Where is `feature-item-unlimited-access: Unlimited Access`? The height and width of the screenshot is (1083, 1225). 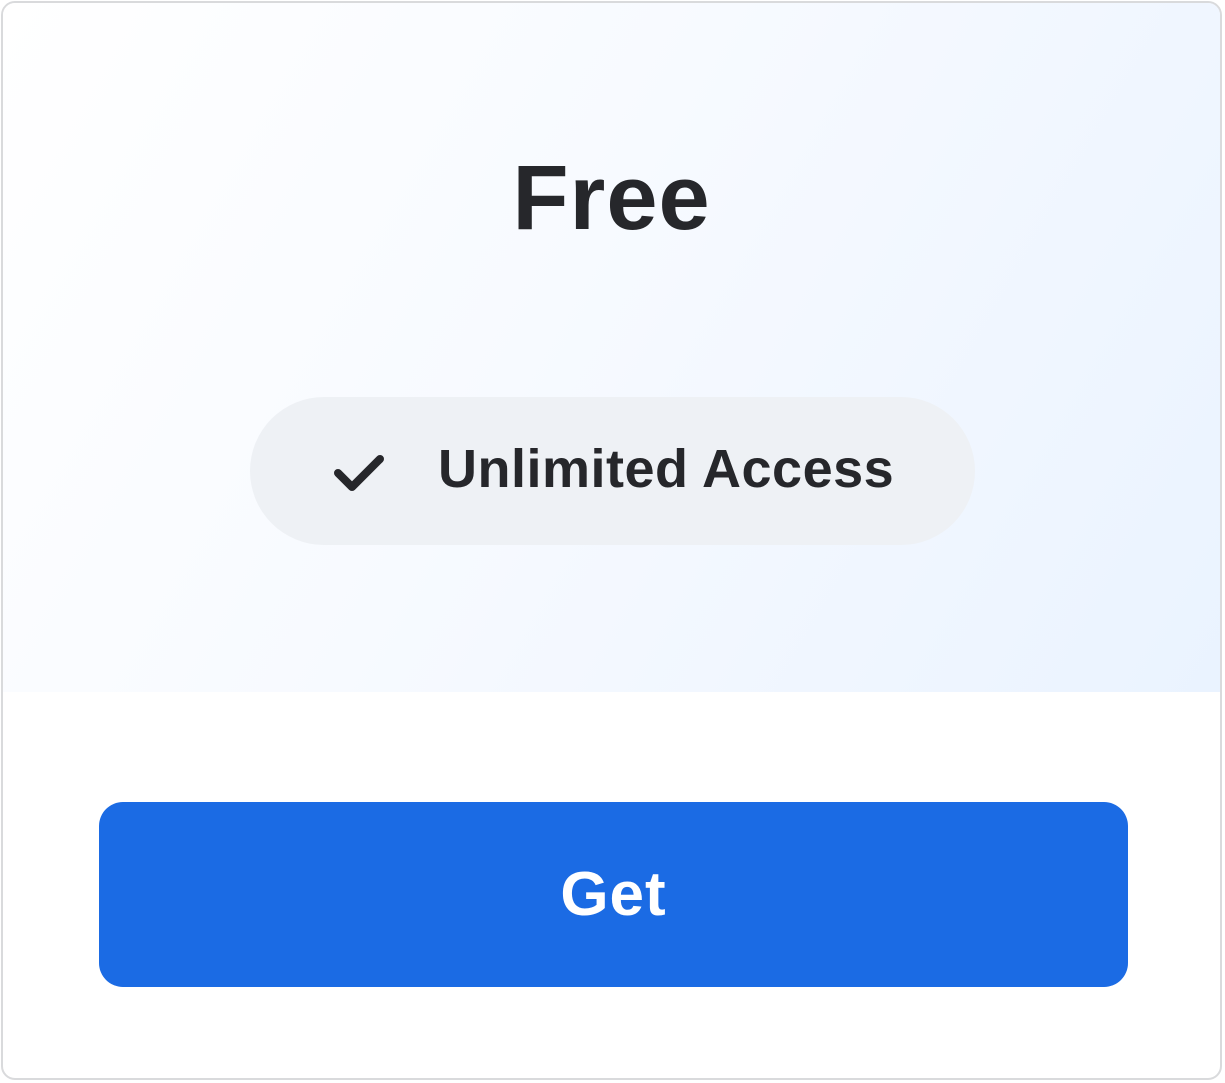 feature-item-unlimited-access: Unlimited Access is located at coordinates (612, 471).